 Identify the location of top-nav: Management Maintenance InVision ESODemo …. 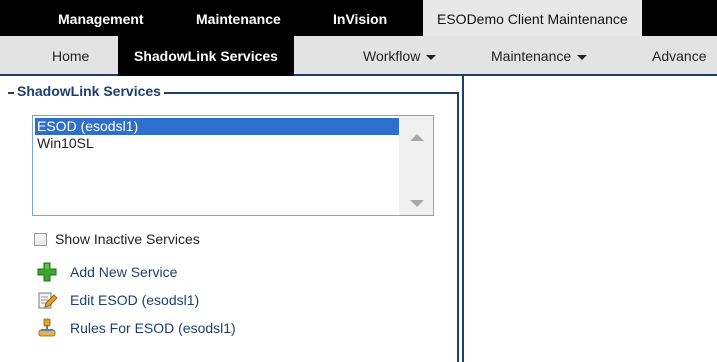
(358, 18).